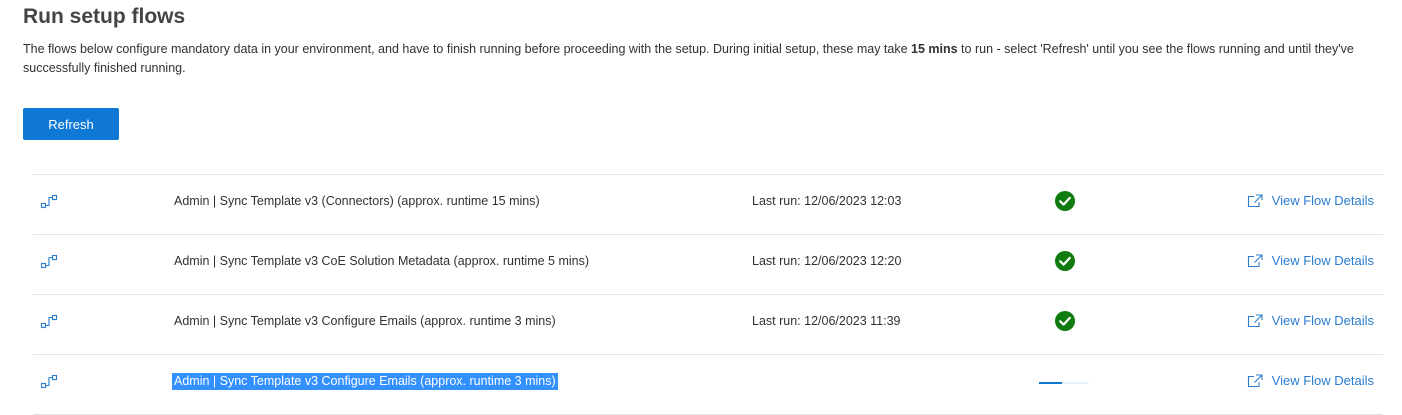 This screenshot has width=1402, height=415. Describe the element at coordinates (1050, 383) in the screenshot. I see `progress-fill` at that location.